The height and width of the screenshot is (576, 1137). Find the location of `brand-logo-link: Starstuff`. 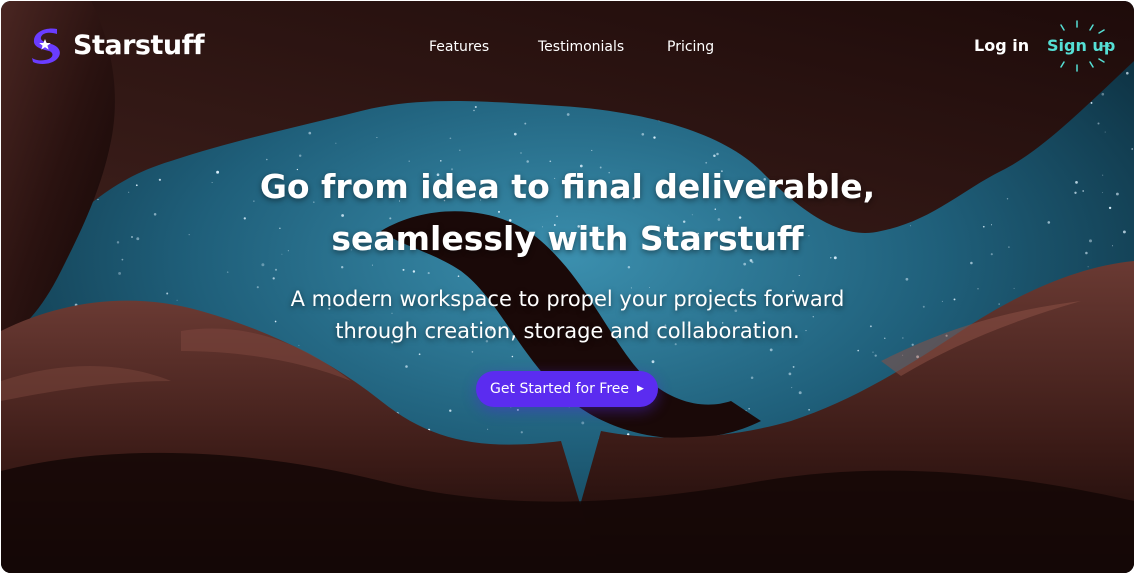

brand-logo-link: Starstuff is located at coordinates (117, 45).